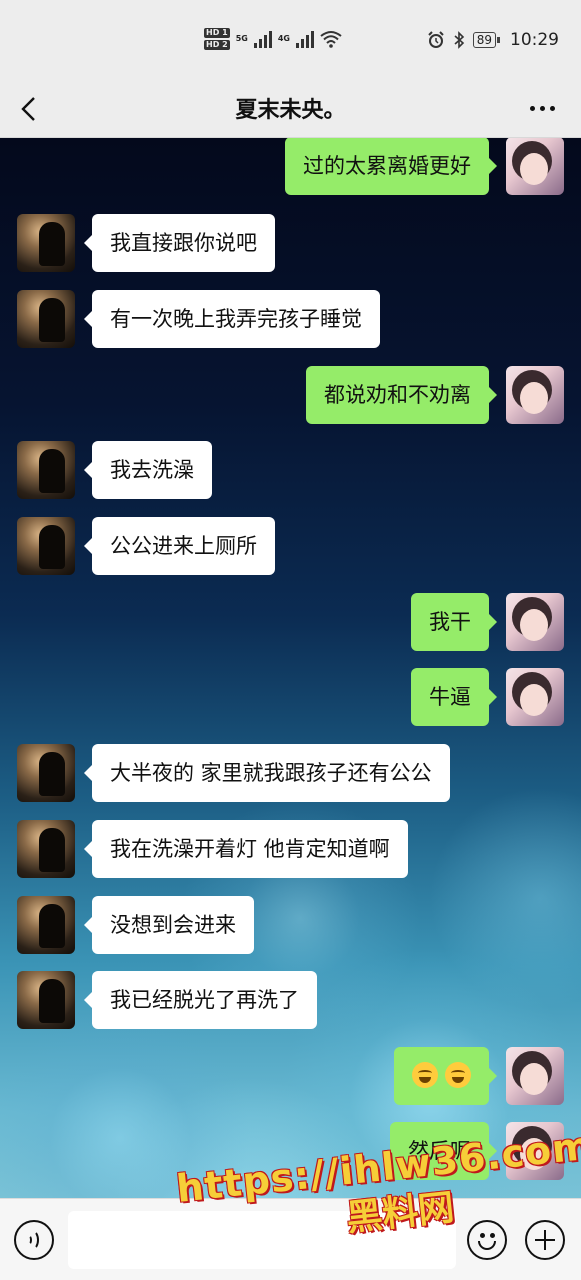  Describe the element at coordinates (179, 546) in the screenshot. I see `message-bubble-contact: 公公进来上厕所` at that location.